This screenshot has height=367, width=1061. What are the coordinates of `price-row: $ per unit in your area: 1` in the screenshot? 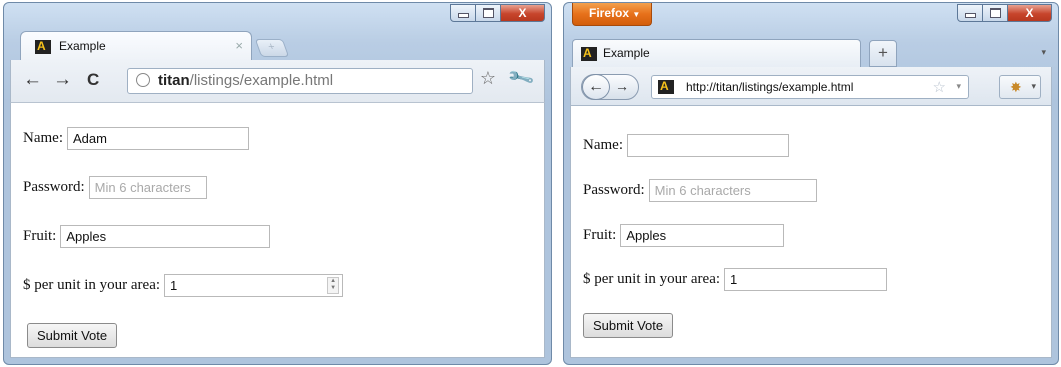 It's located at (735, 279).